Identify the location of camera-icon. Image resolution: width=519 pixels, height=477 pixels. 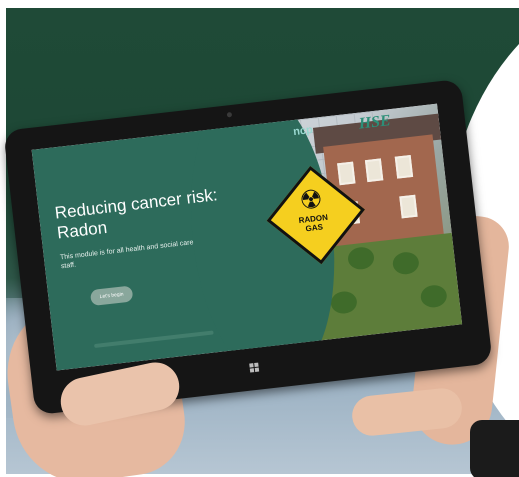
(229, 114).